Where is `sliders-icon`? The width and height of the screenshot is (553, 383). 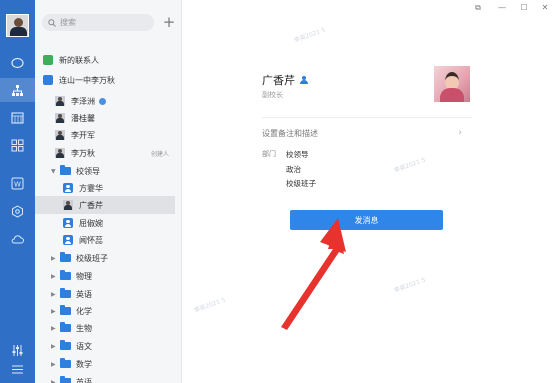
sliders-icon is located at coordinates (17, 350).